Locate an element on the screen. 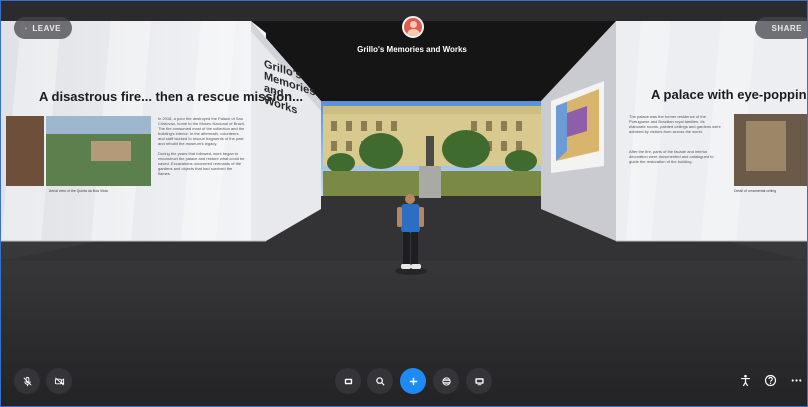 This screenshot has width=808, height=407. stack-icon is located at coordinates (446, 381).